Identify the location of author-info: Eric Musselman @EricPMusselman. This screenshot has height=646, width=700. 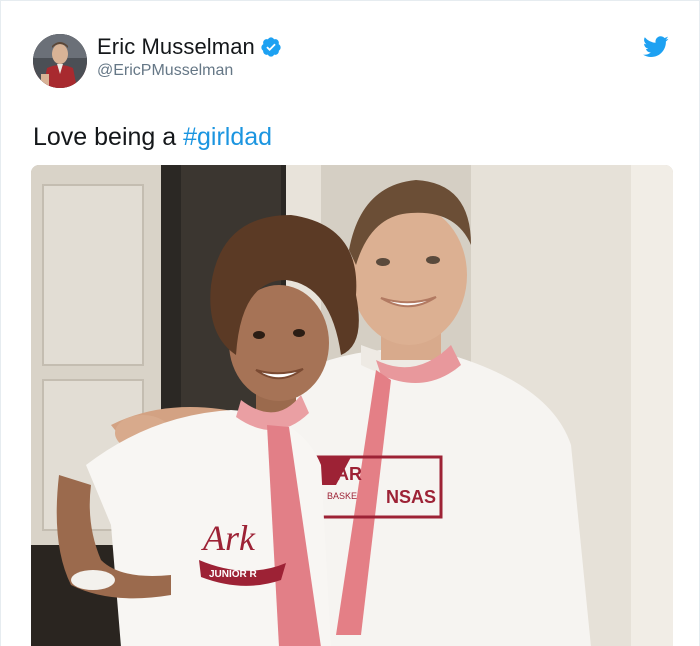
(189, 56).